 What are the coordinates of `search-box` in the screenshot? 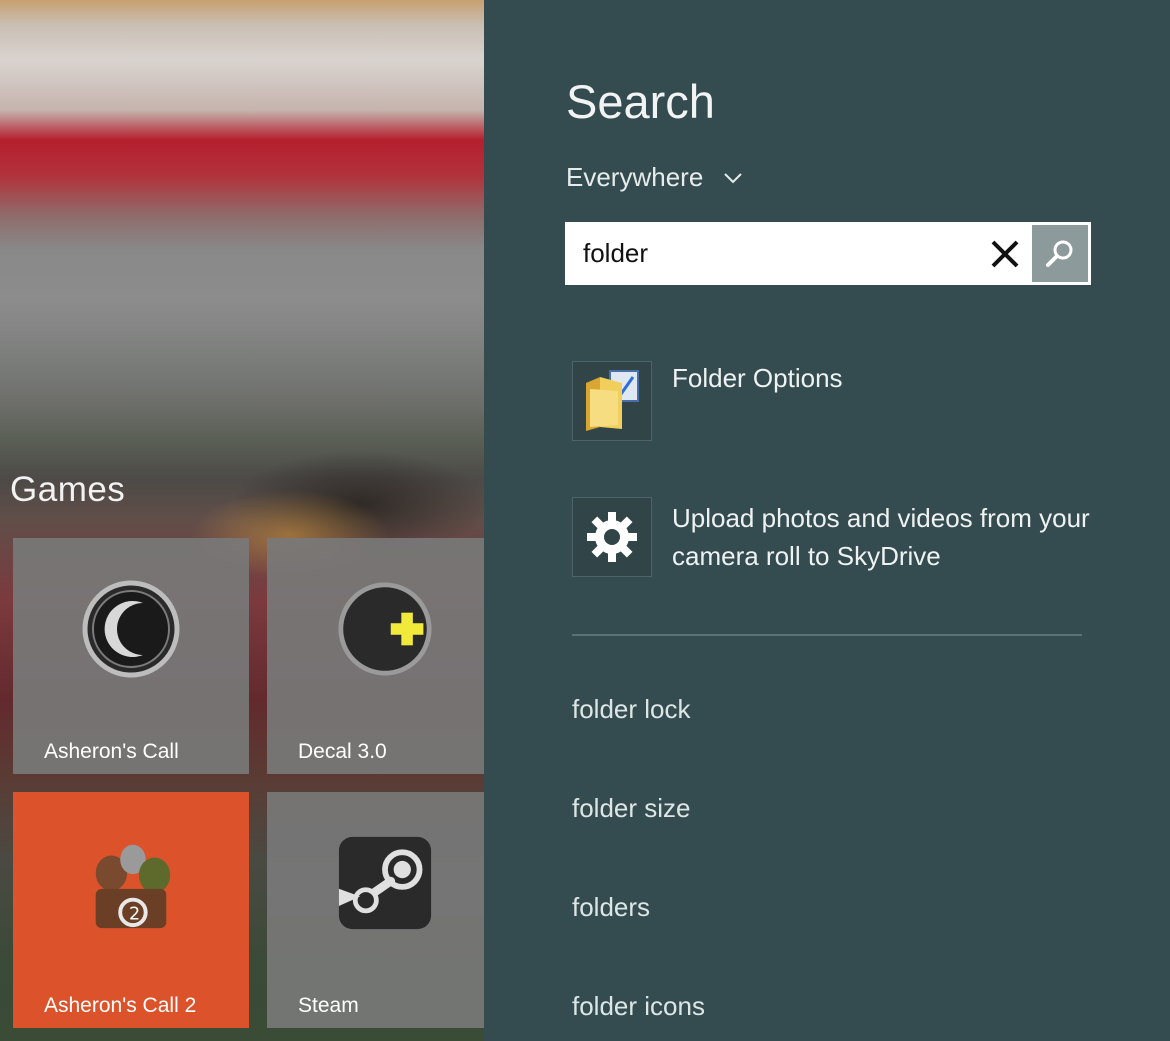 It's located at (828, 253).